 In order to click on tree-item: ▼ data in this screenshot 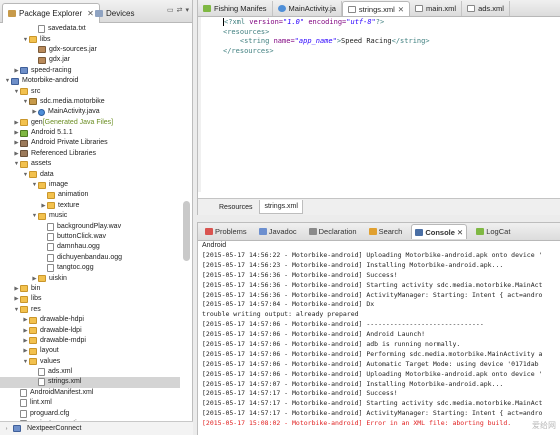, I will do `click(90, 174)`.